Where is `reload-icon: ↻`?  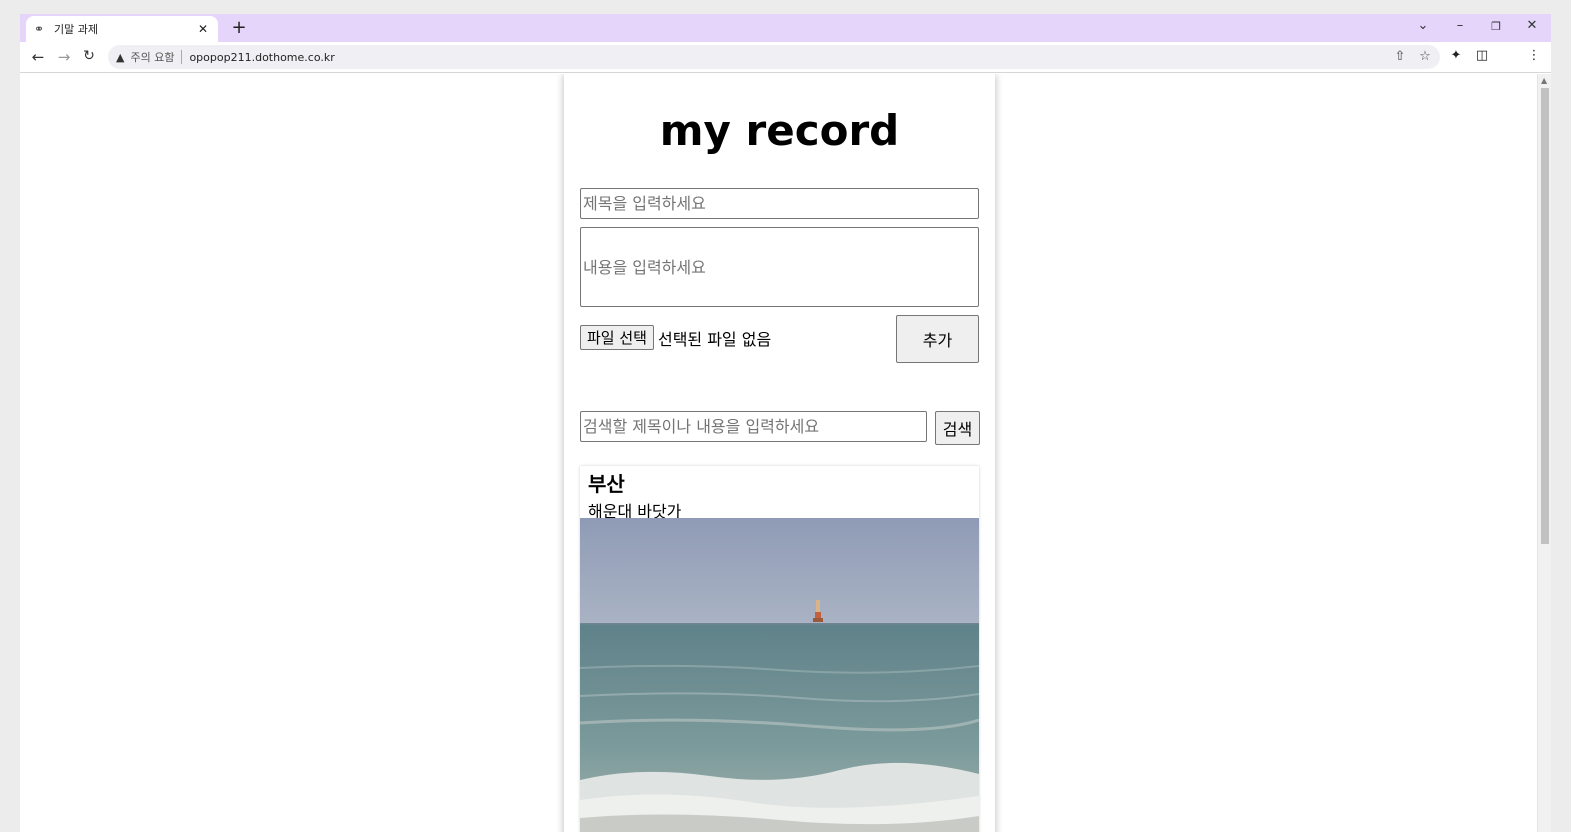 reload-icon: ↻ is located at coordinates (89, 56).